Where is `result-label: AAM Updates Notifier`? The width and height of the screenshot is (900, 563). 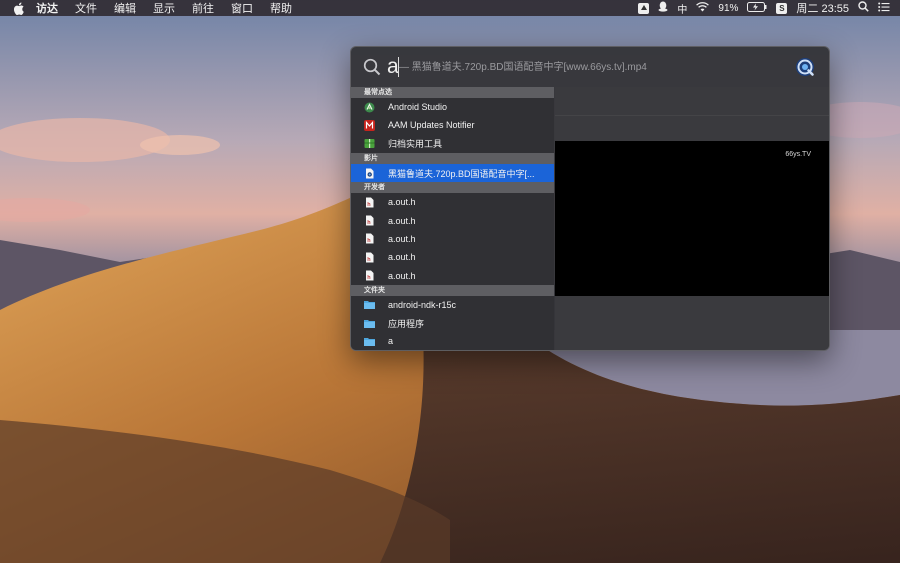
result-label: AAM Updates Notifier is located at coordinates (431, 125).